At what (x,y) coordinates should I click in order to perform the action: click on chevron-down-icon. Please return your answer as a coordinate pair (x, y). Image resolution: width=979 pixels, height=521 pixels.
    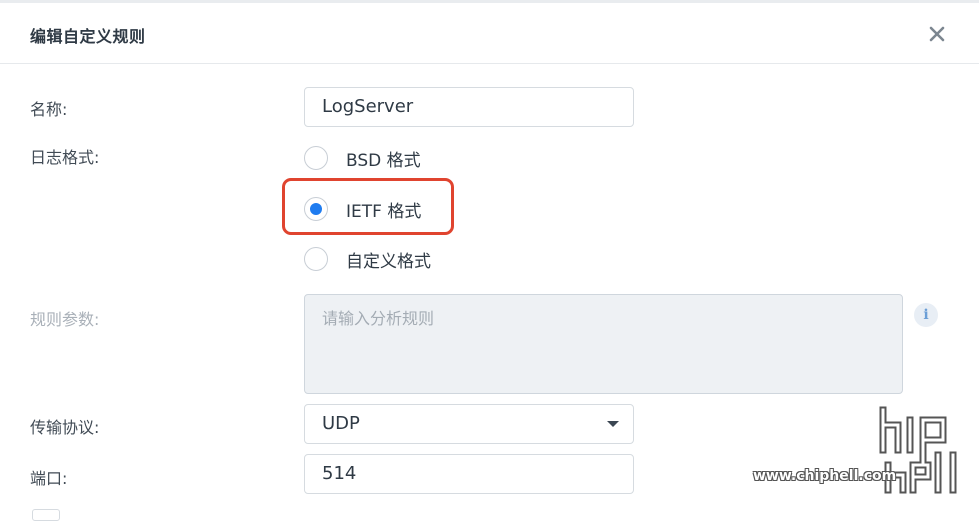
    Looking at the image, I should click on (613, 424).